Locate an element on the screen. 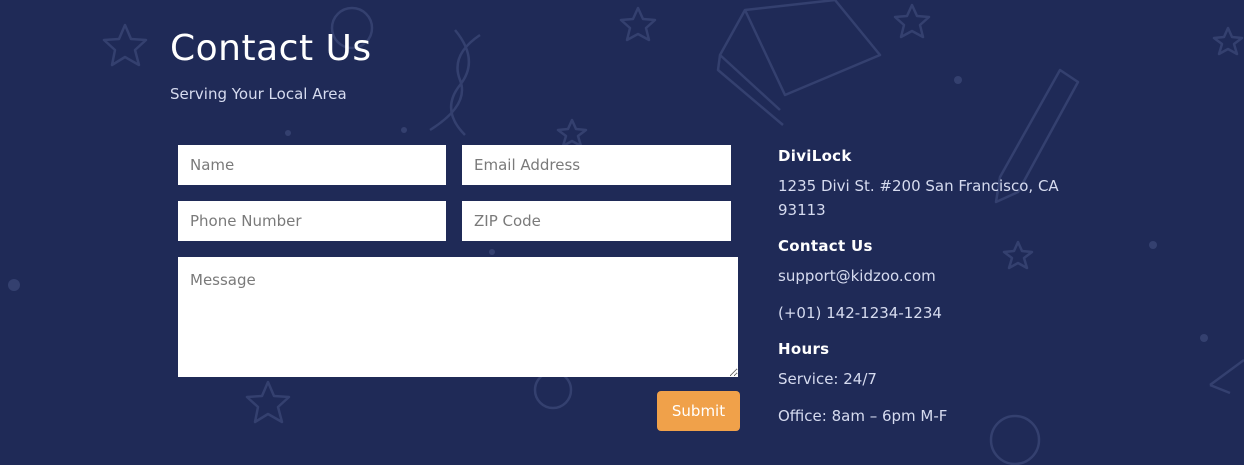 The height and width of the screenshot is (465, 1244). book-doodle-icon is located at coordinates (799, 63).